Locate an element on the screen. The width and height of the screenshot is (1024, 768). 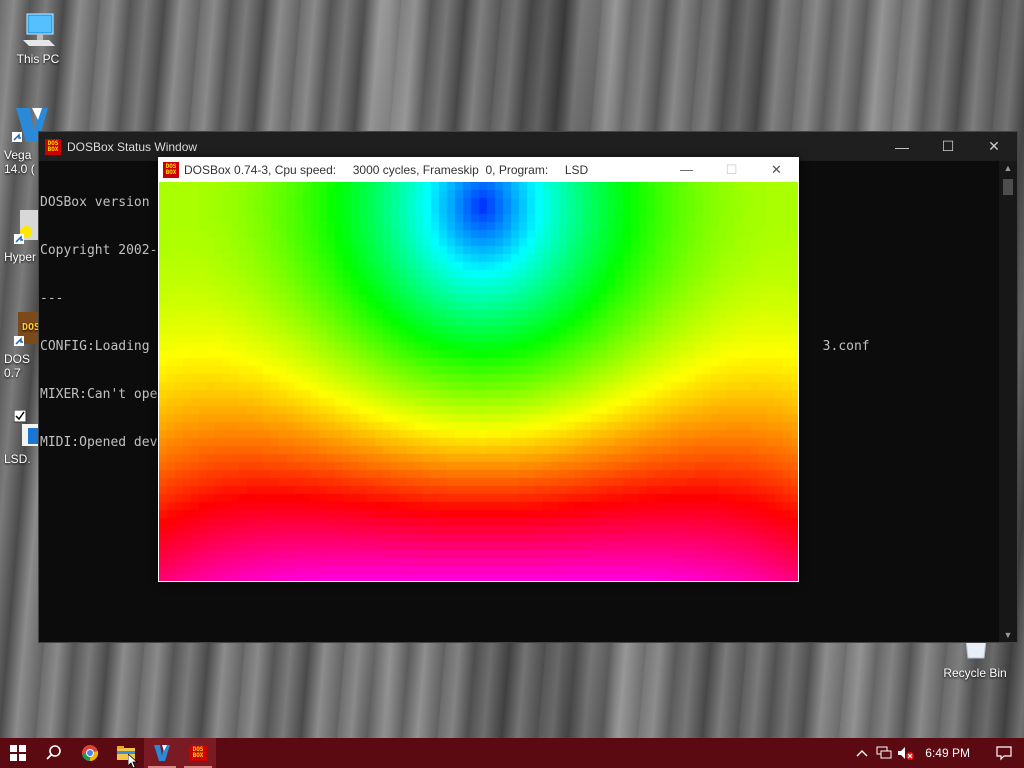
hypercam-icon is located at coordinates (26, 227).